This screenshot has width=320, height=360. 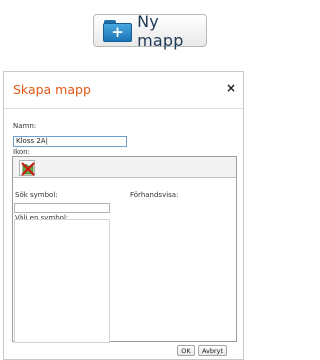 I want to click on close-icon: ×, so click(x=231, y=88).